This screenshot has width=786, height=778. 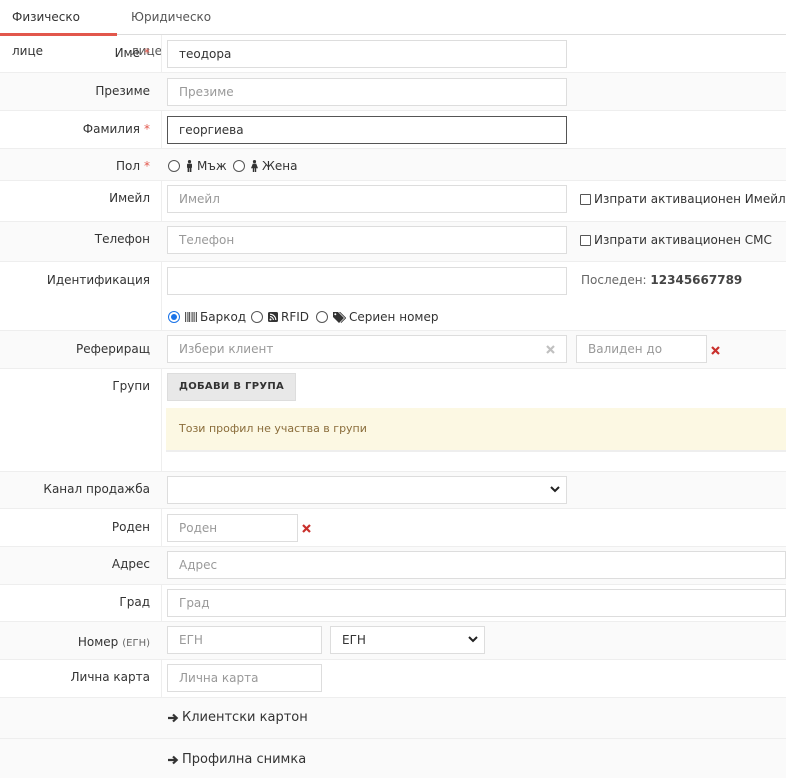 What do you see at coordinates (367, 130) in the screenshot?
I see `last-name-input: георгиева` at bounding box center [367, 130].